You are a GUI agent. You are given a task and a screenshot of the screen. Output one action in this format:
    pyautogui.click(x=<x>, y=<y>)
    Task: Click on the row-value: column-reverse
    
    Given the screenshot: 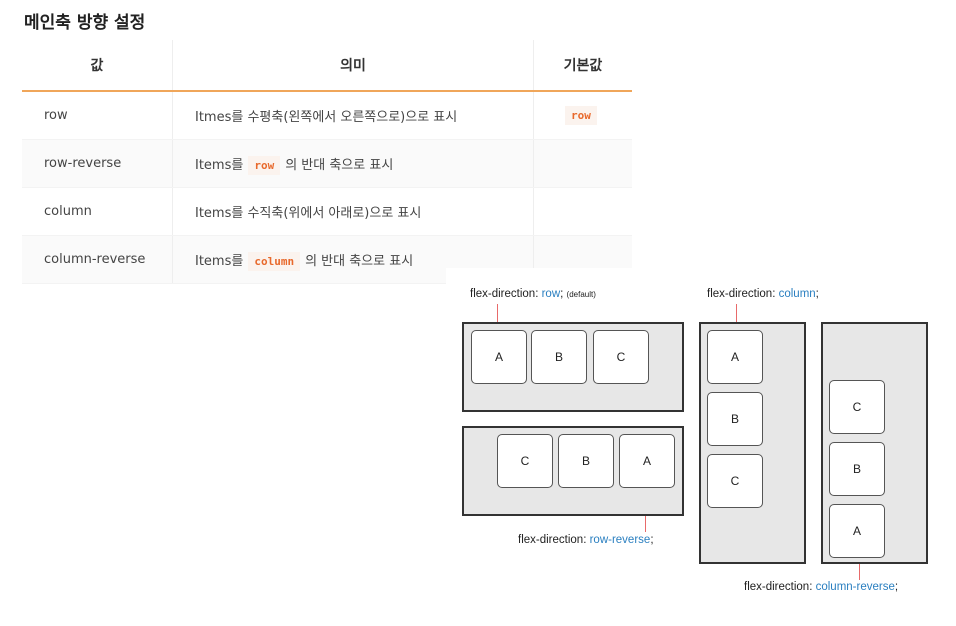 What is the action you would take?
    pyautogui.click(x=97, y=259)
    